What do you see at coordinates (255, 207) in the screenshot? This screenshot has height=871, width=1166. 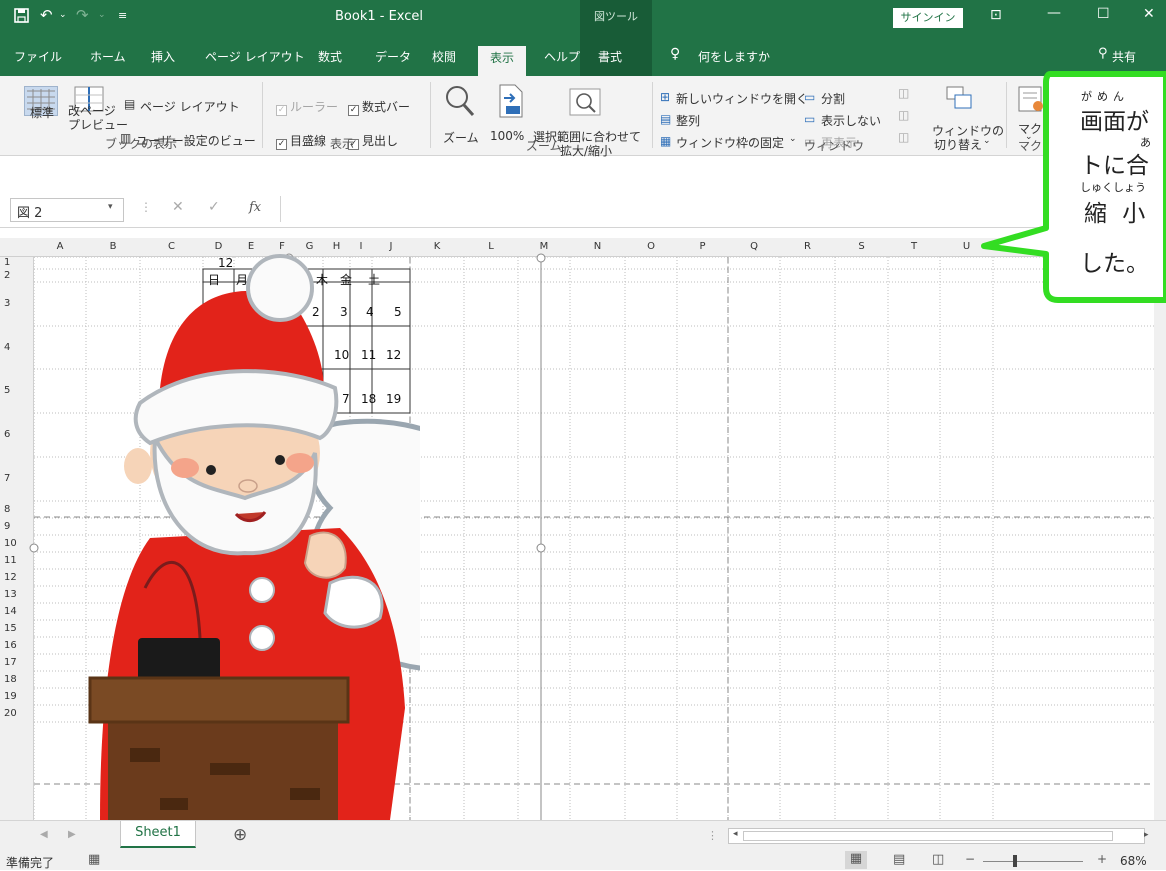 I see `insert-function-icon: fx` at bounding box center [255, 207].